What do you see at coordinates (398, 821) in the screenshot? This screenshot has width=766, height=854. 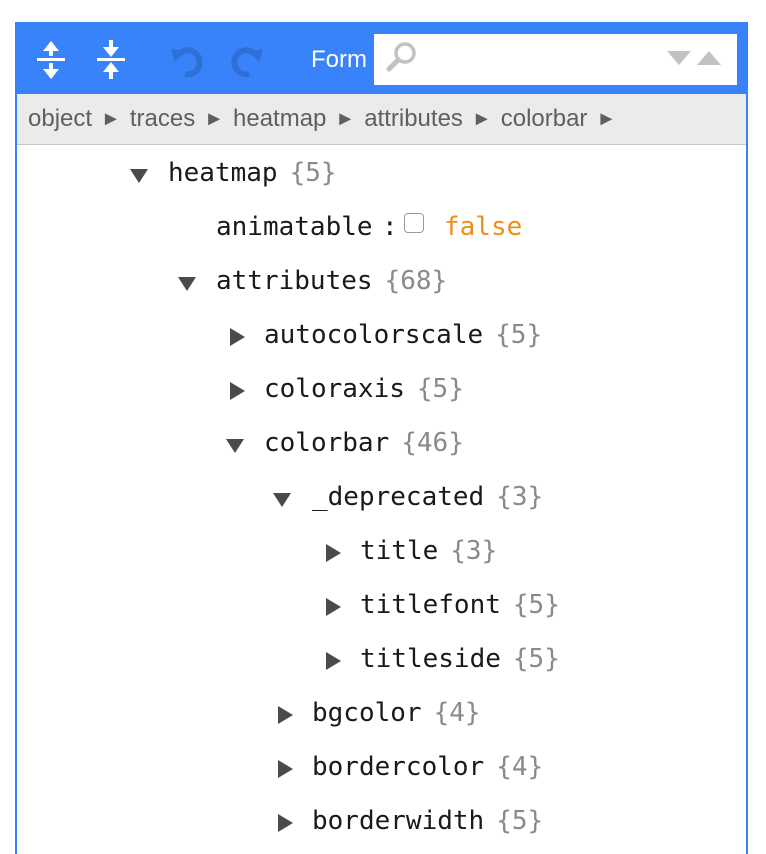 I see `node-key: borderwidth` at bounding box center [398, 821].